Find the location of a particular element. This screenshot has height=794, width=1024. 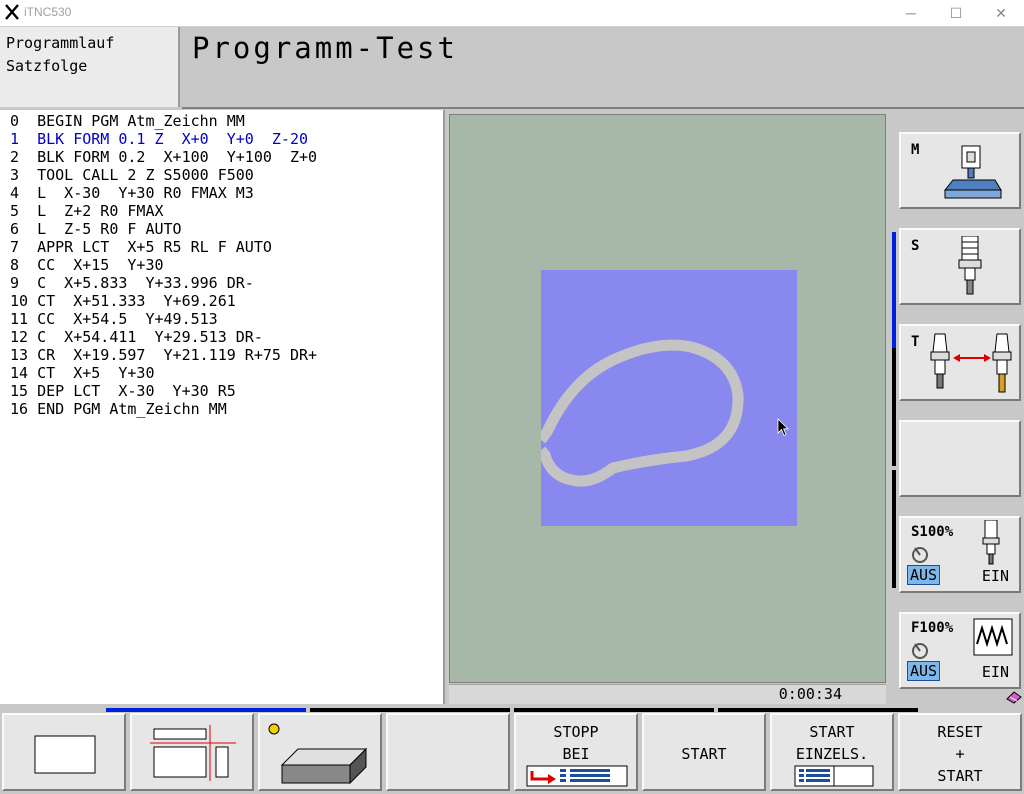

mode-line-2: Satzfolge is located at coordinates (47, 66).